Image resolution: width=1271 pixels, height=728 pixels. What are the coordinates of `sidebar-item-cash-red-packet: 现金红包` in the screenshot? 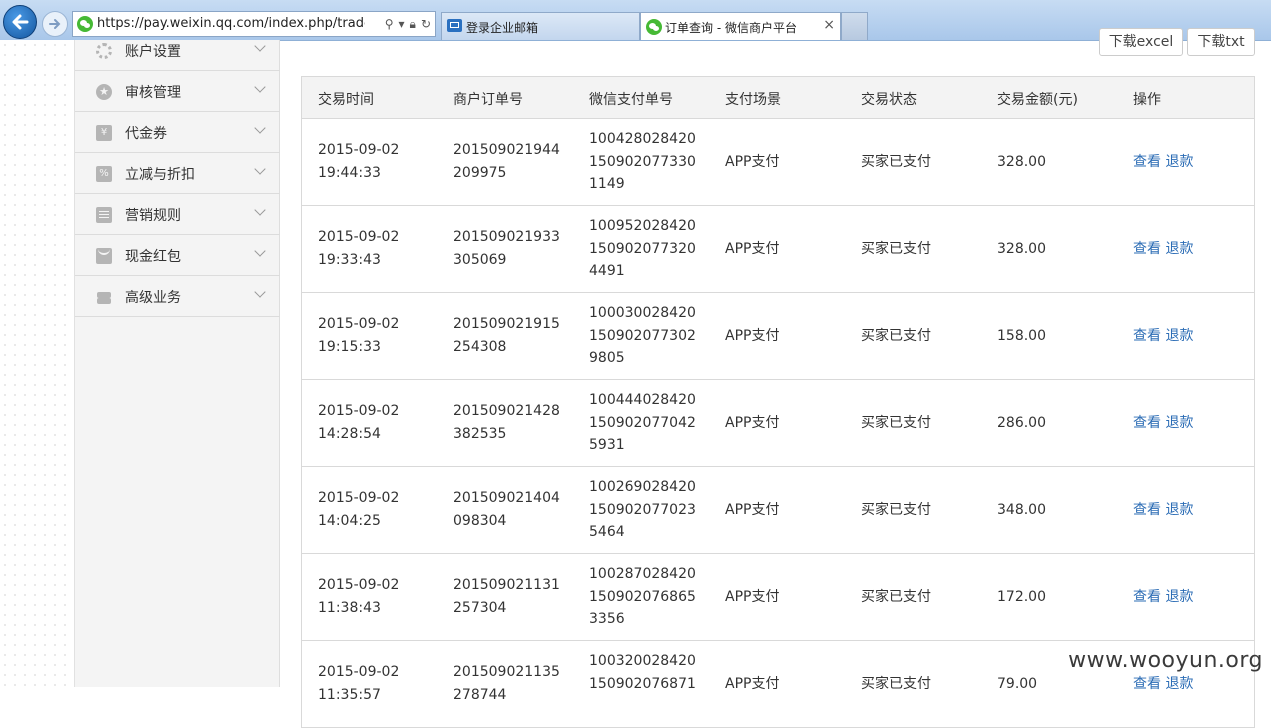 It's located at (177, 255).